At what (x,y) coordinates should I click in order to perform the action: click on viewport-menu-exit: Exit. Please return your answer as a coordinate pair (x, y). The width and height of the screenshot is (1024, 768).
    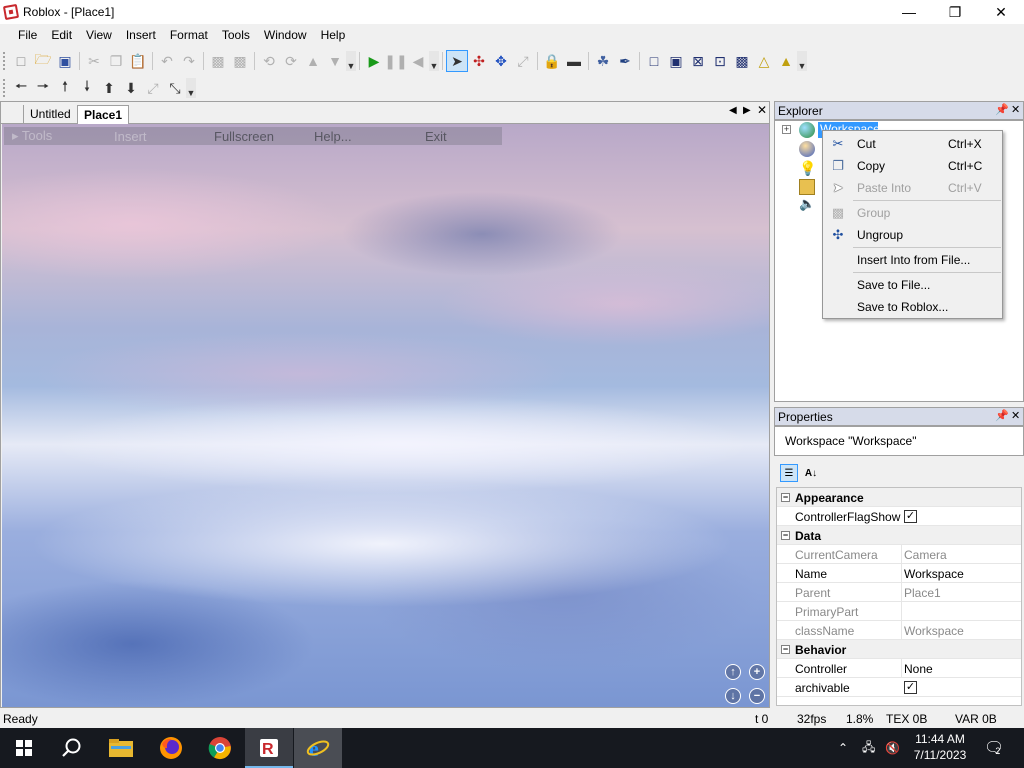
    Looking at the image, I should click on (436, 136).